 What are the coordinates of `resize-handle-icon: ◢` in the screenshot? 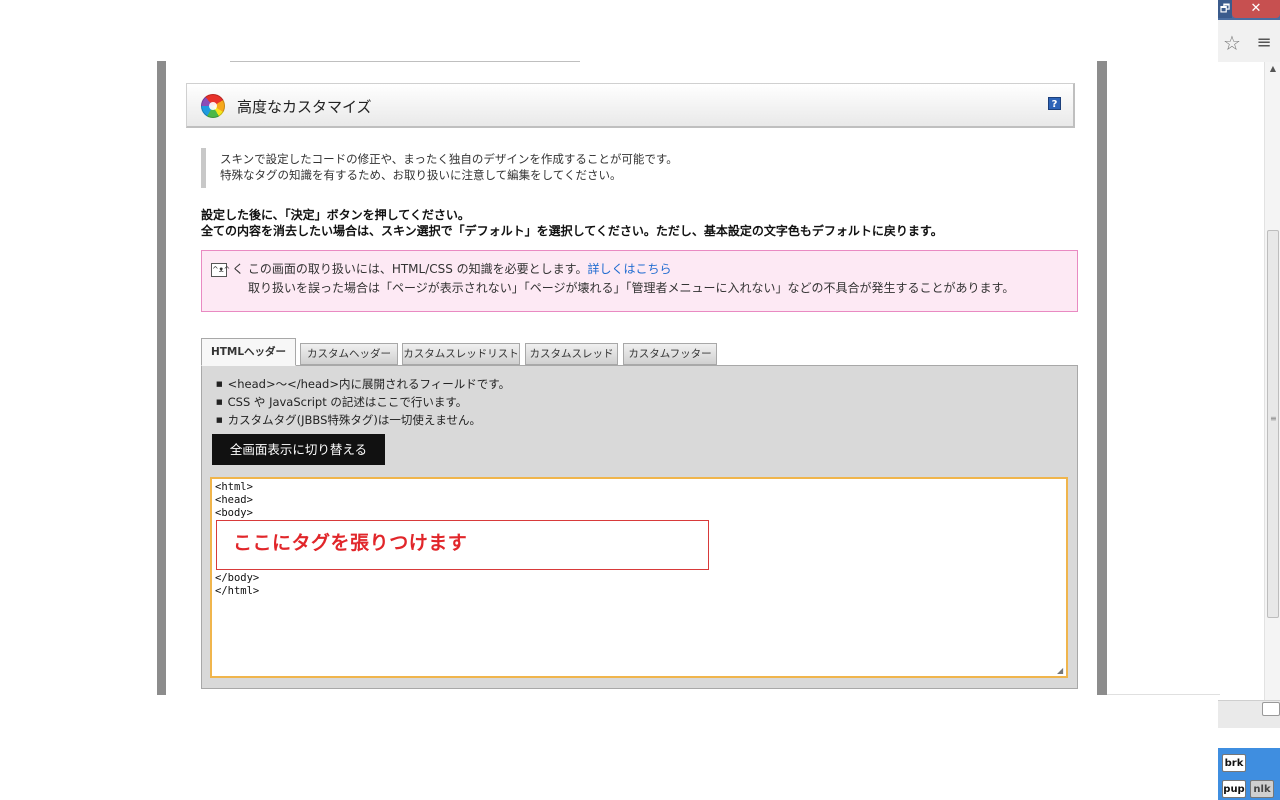 It's located at (1061, 671).